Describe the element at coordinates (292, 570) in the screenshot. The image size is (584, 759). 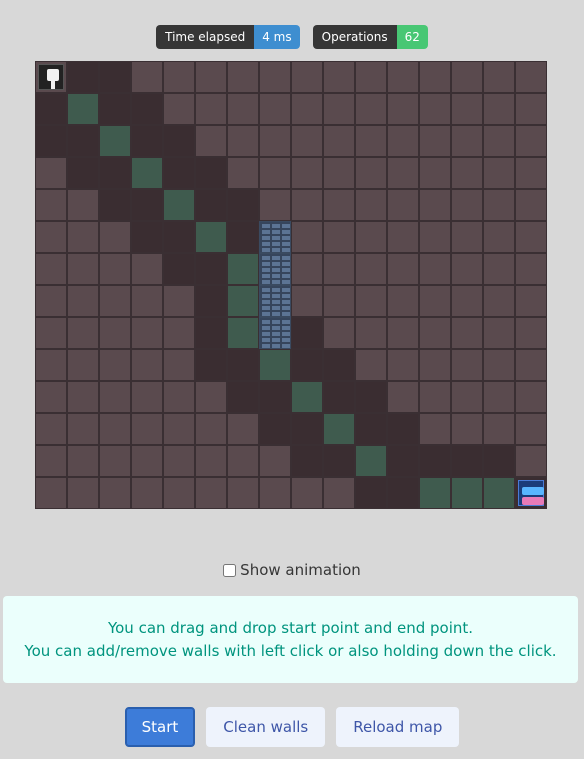
I see `show-animation-toggle: Show animation` at that location.